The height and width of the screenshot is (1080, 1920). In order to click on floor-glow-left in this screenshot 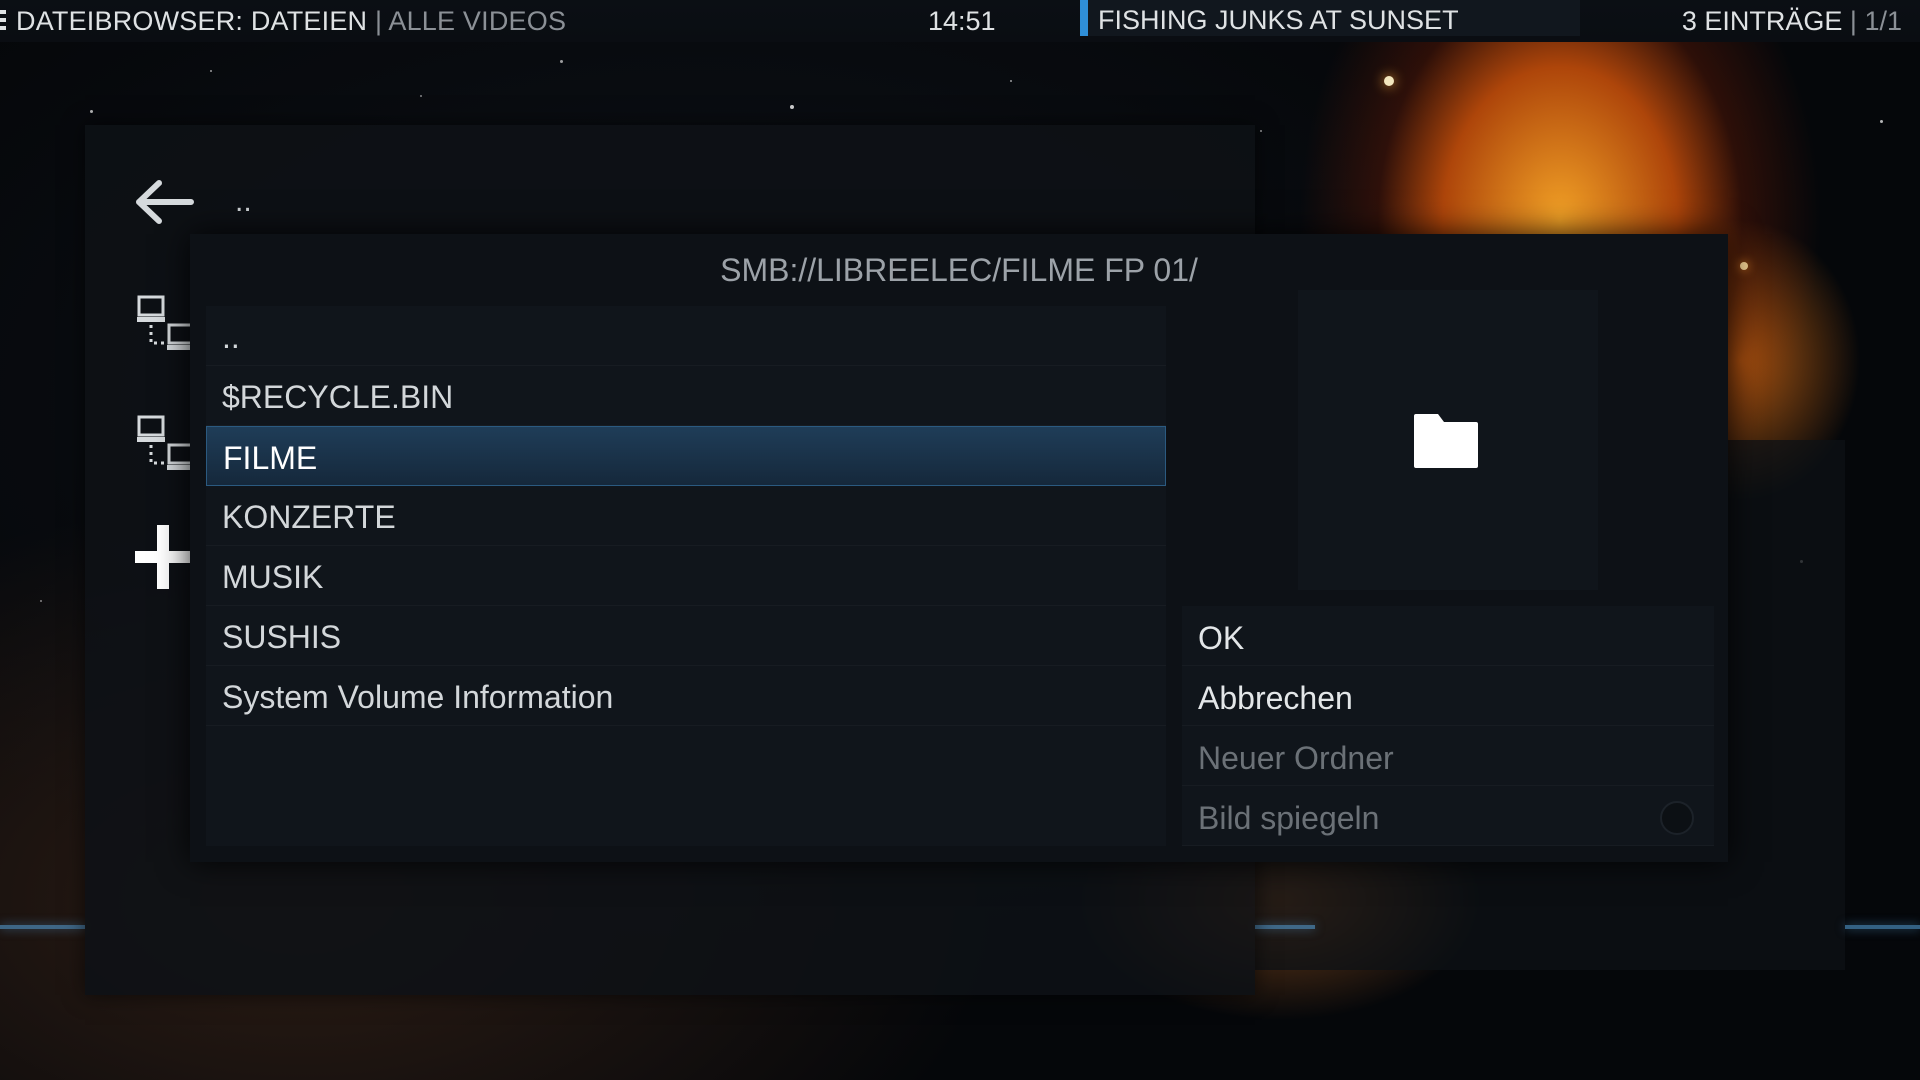, I will do `click(42, 927)`.